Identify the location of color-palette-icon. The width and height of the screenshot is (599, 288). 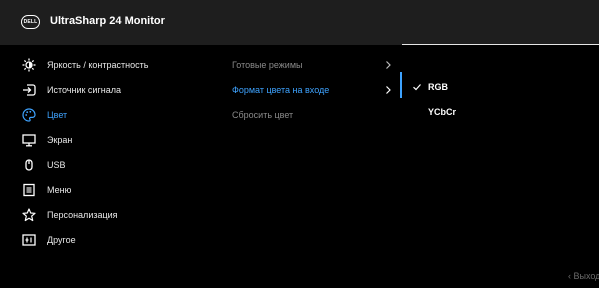
(29, 115).